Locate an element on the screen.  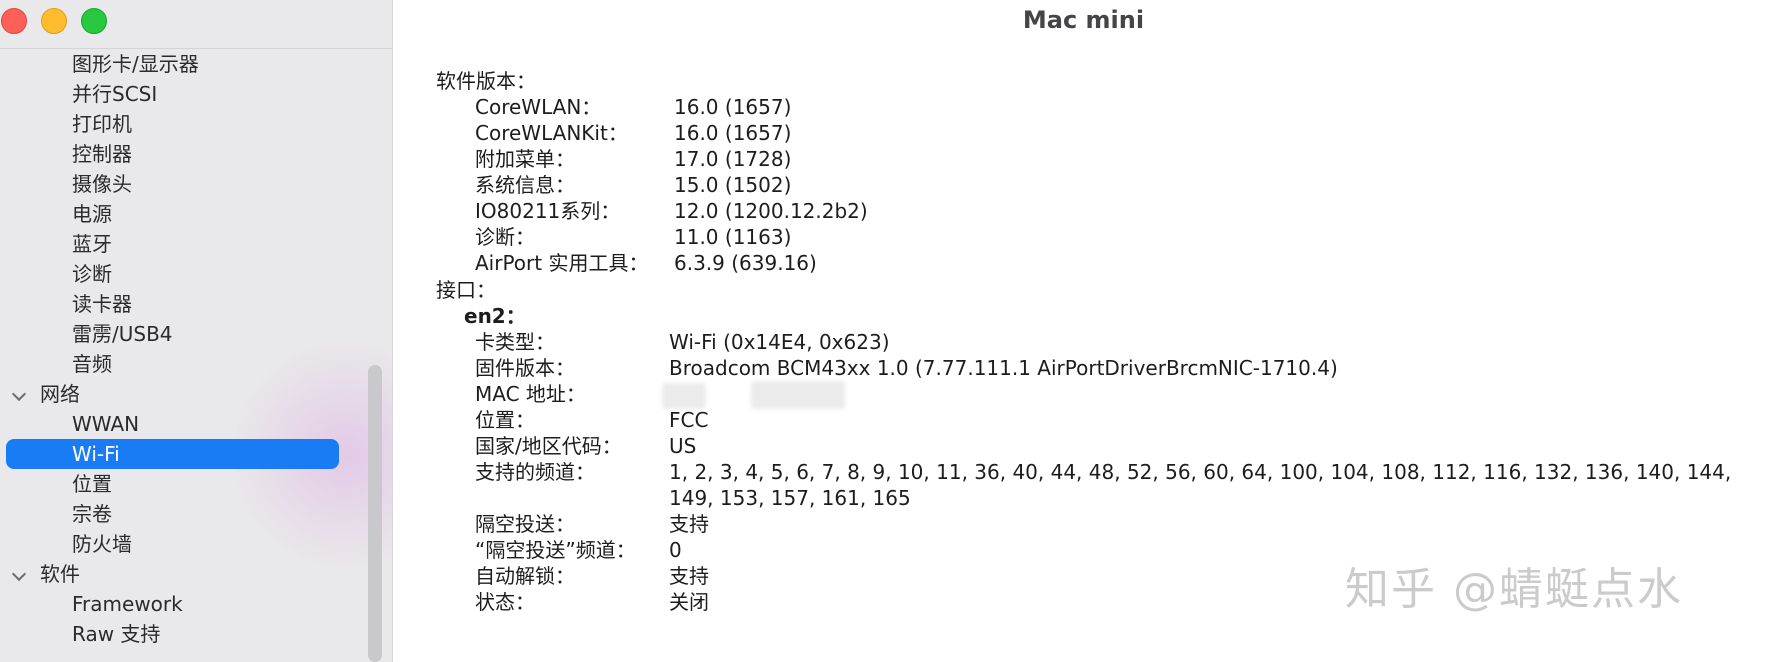
detail-value: FCC is located at coordinates (689, 420).